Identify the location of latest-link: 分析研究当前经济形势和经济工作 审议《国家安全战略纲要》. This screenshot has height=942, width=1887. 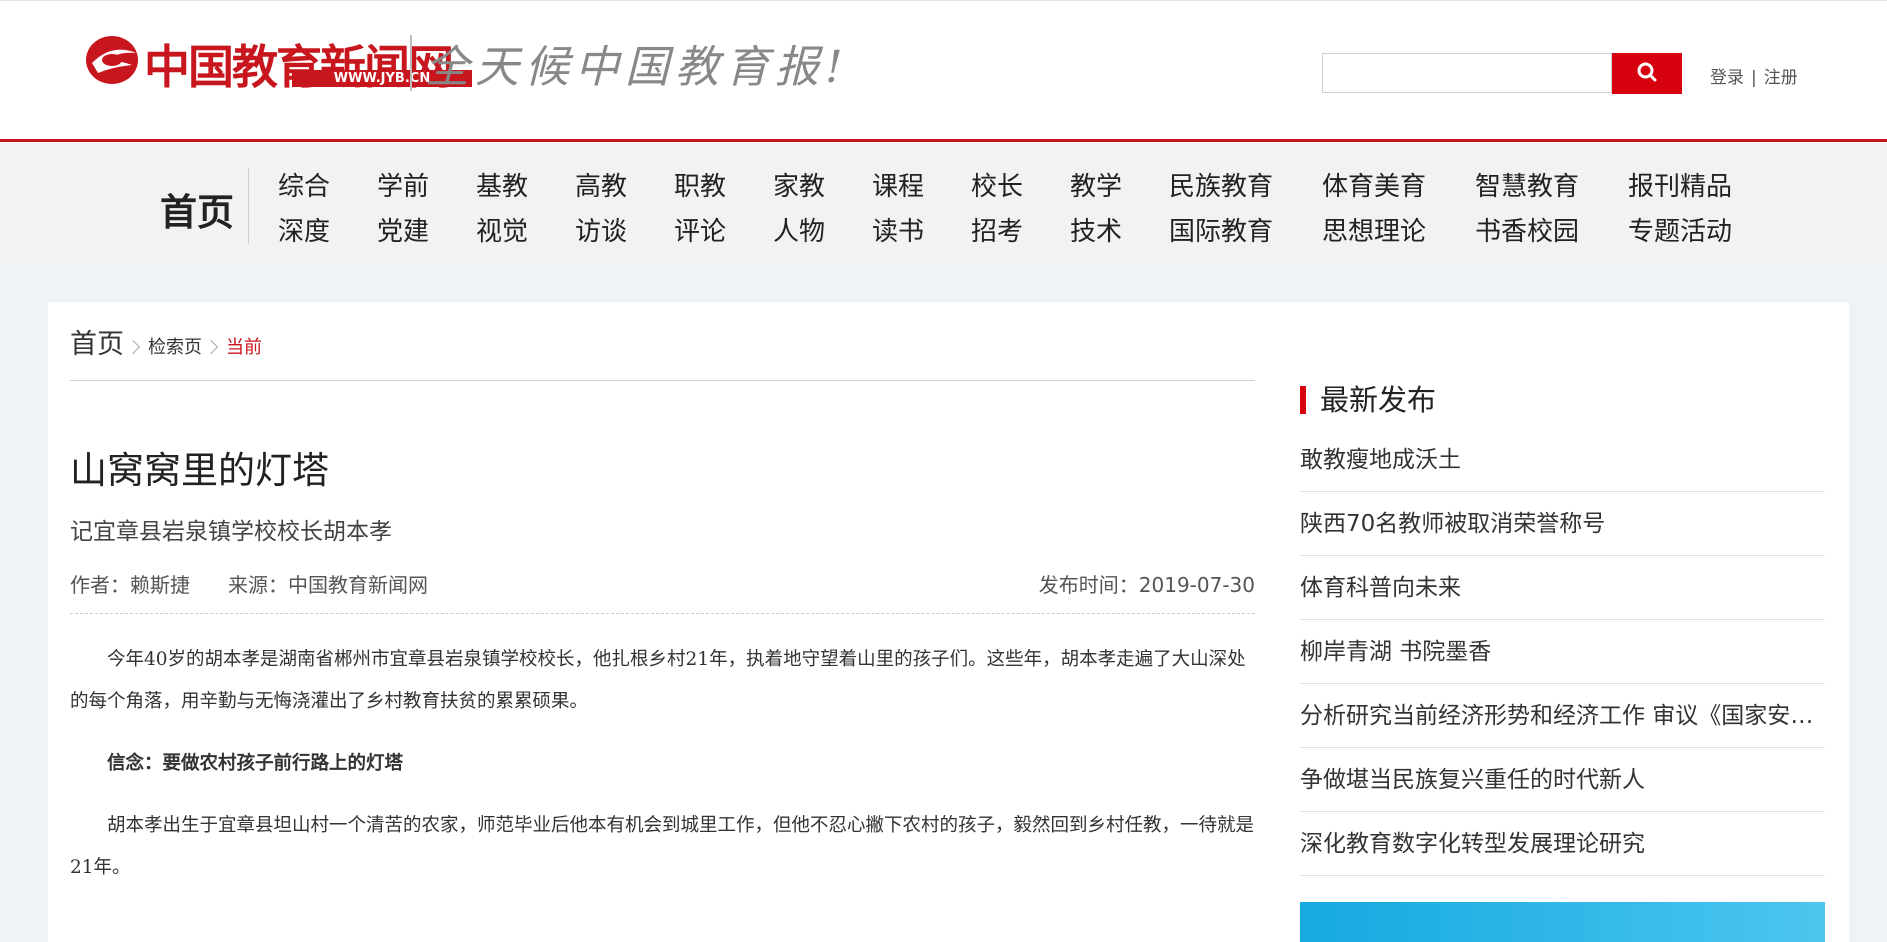
(1562, 716).